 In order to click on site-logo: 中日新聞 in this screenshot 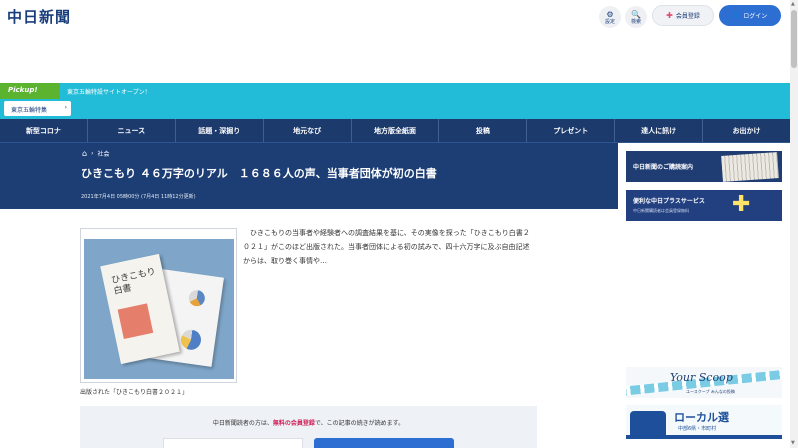, I will do `click(39, 16)`.